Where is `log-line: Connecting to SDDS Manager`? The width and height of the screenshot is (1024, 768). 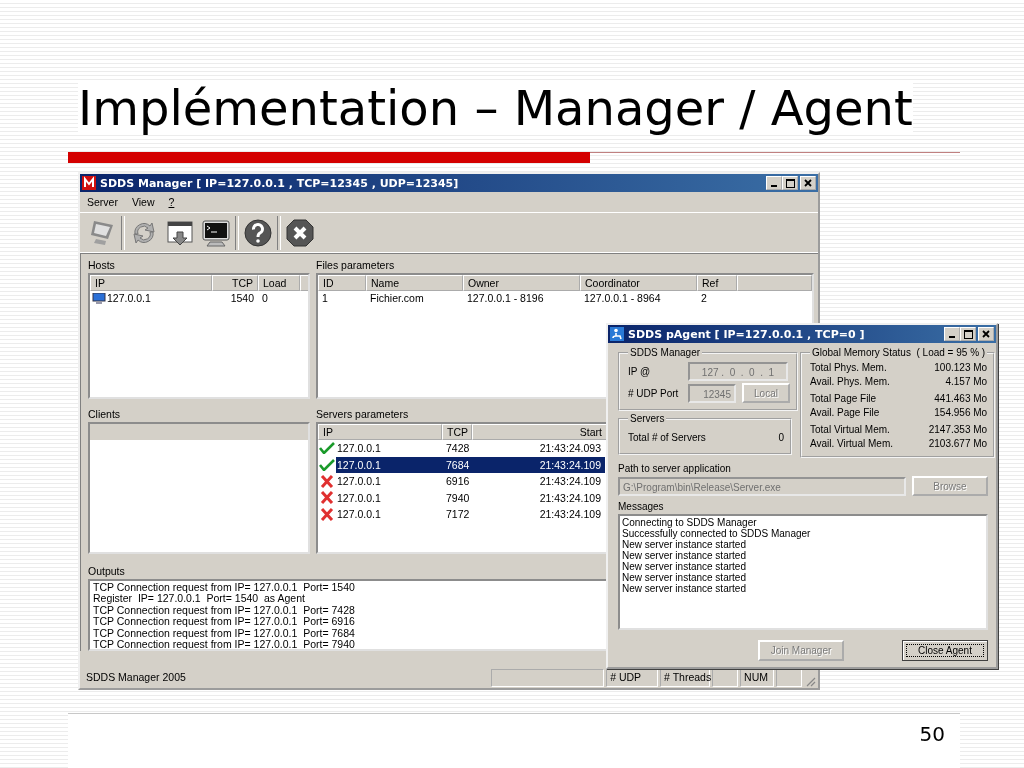 log-line: Connecting to SDDS Manager is located at coordinates (690, 522).